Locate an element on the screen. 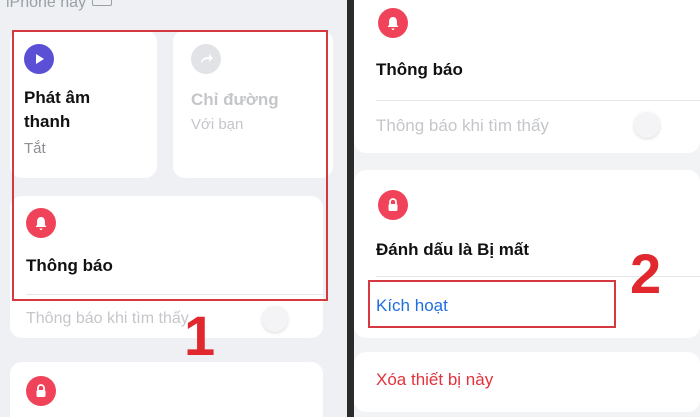 Image resolution: width=700 pixels, height=417 pixels. notify-when-found-label-right: Thông báo khi tìm thấy is located at coordinates (462, 125).